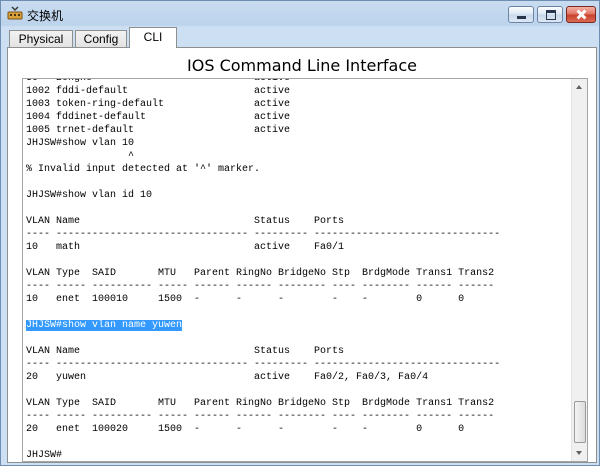 Image resolution: width=600 pixels, height=466 pixels. I want to click on console-line-text: 1005 trnet-default active, so click(158, 130).